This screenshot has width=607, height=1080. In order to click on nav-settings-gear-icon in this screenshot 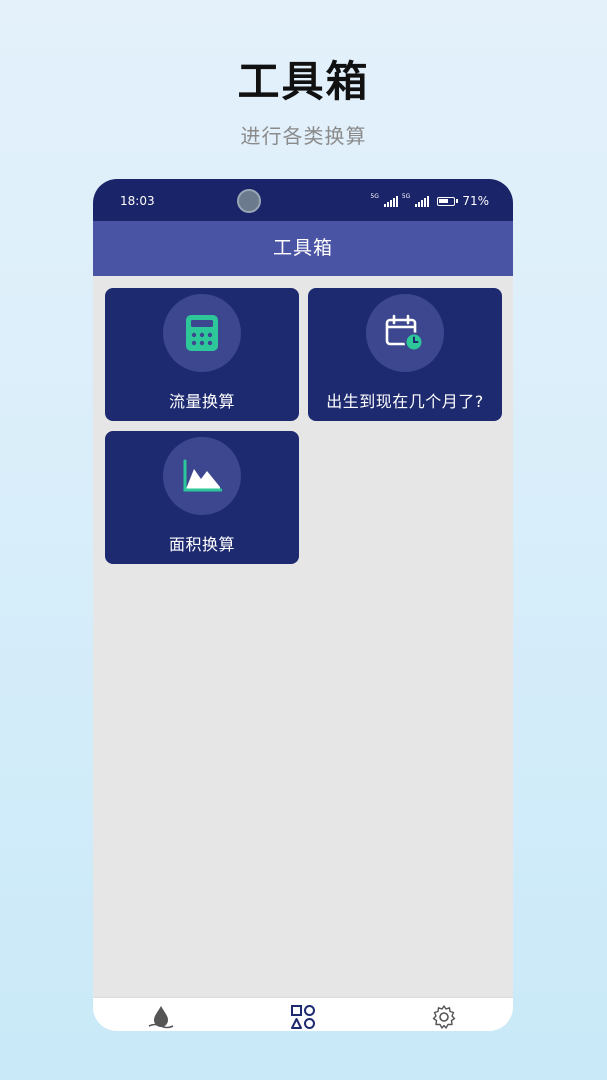, I will do `click(444, 1017)`.